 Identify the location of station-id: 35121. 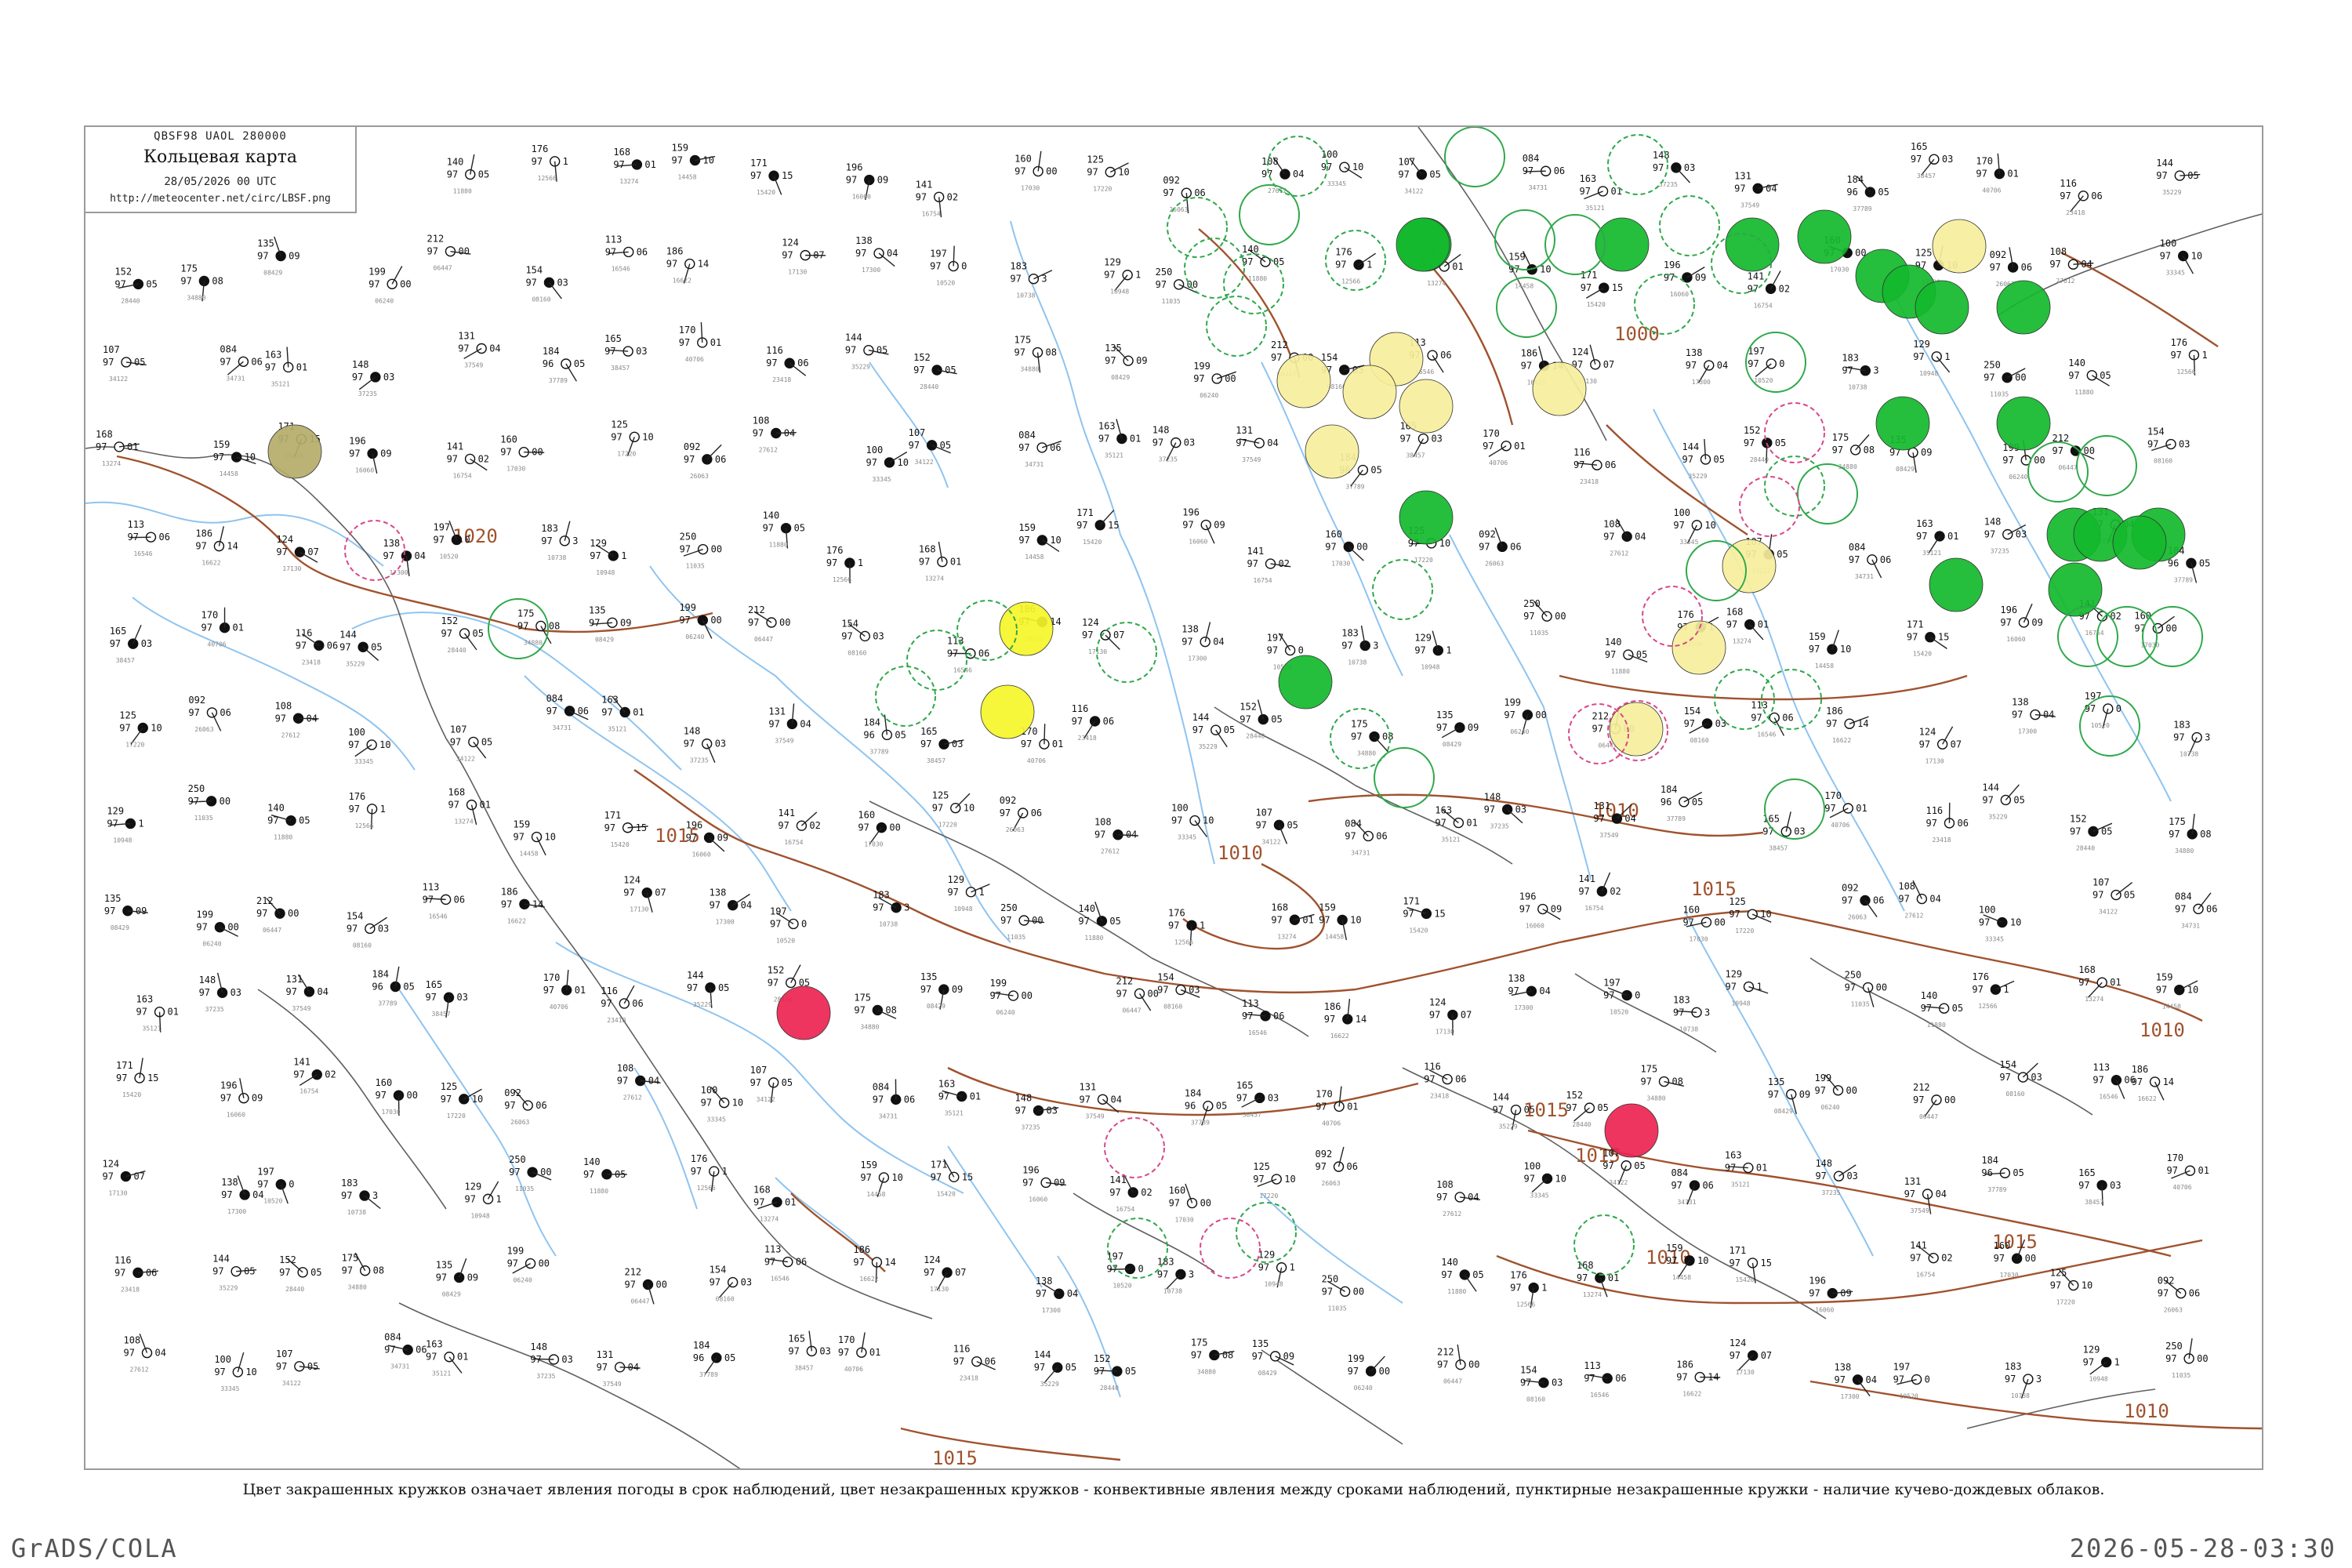
(1114, 455).